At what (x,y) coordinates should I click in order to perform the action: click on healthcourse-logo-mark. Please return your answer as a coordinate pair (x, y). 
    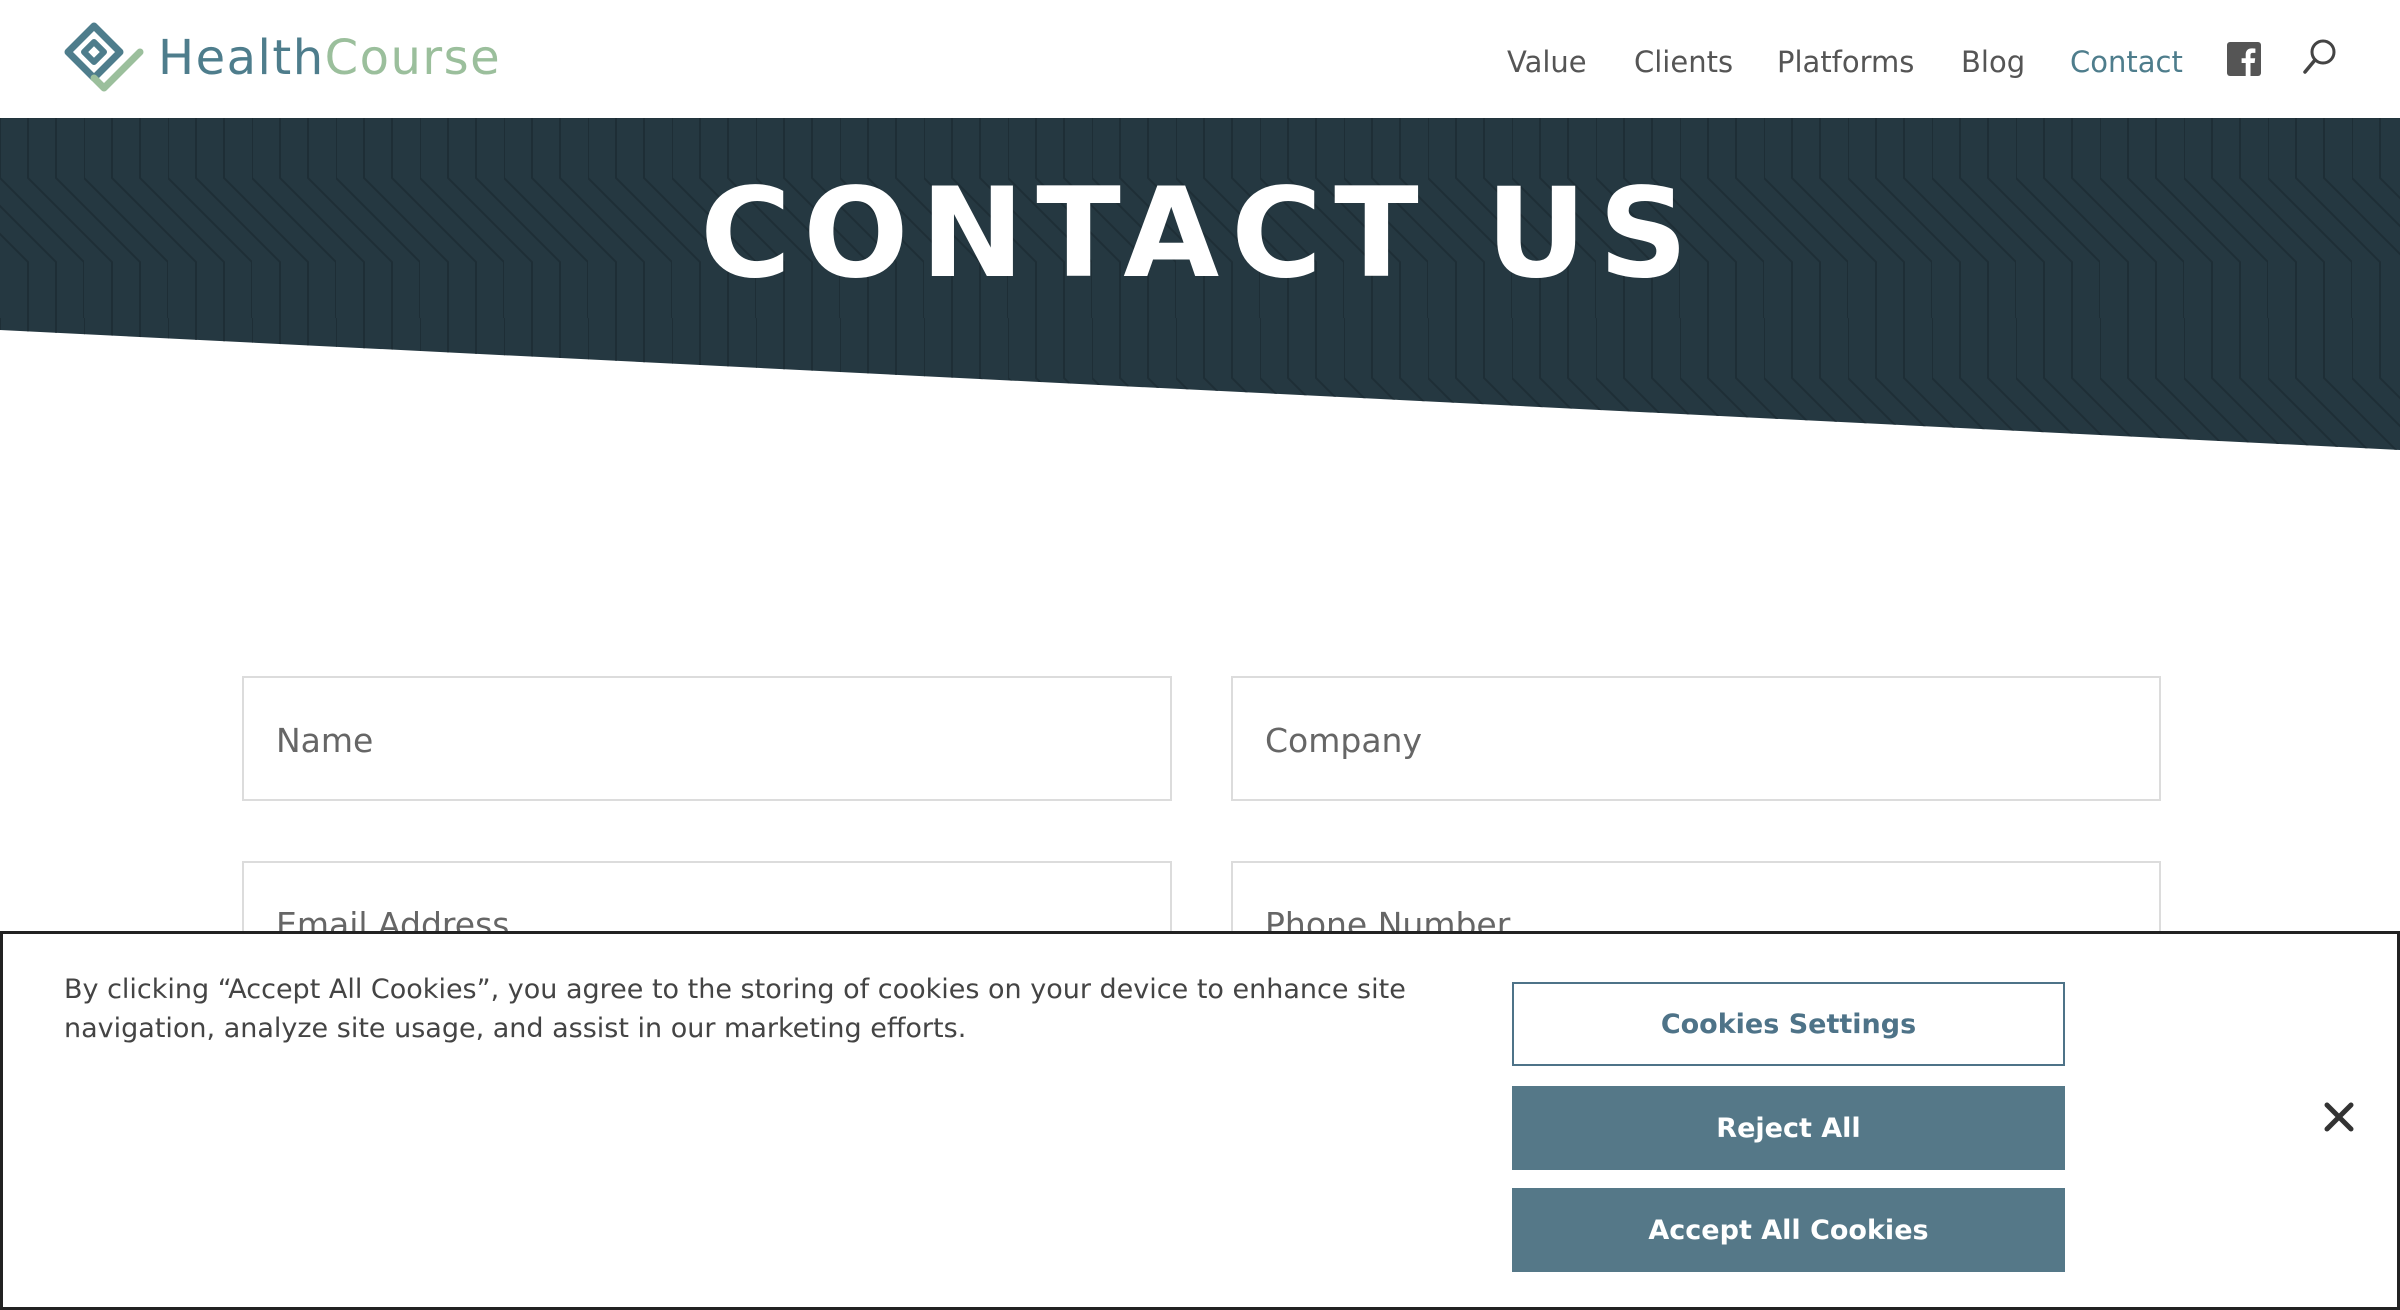
    Looking at the image, I should click on (104, 57).